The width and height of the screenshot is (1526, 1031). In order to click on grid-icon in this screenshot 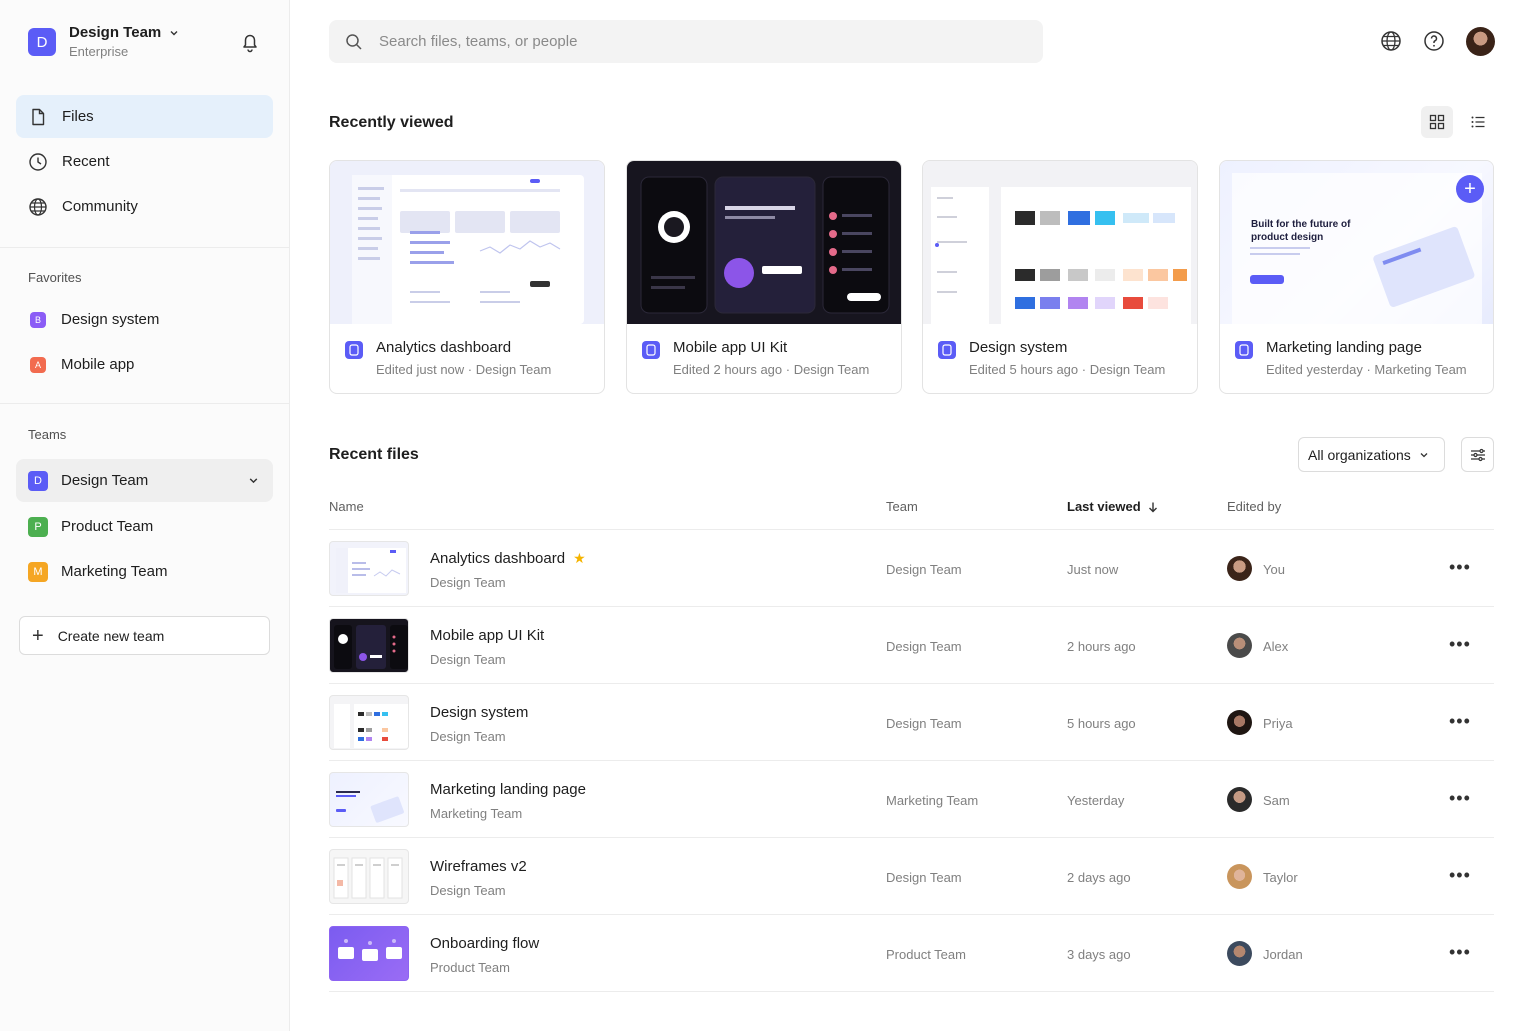, I will do `click(1437, 122)`.